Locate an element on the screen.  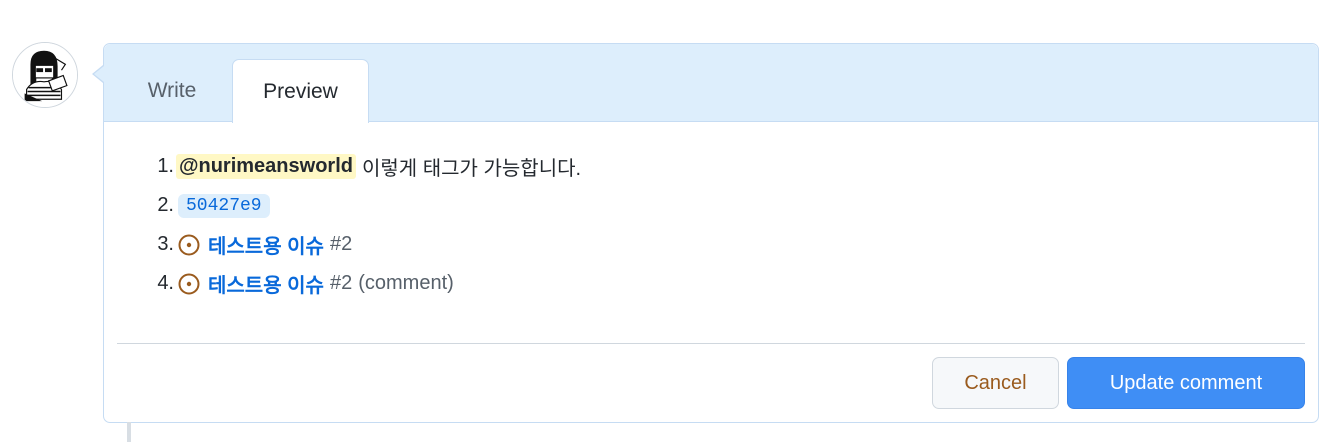
list-item-text: 이렇게 태그가 가능합니다. is located at coordinates (471, 169).